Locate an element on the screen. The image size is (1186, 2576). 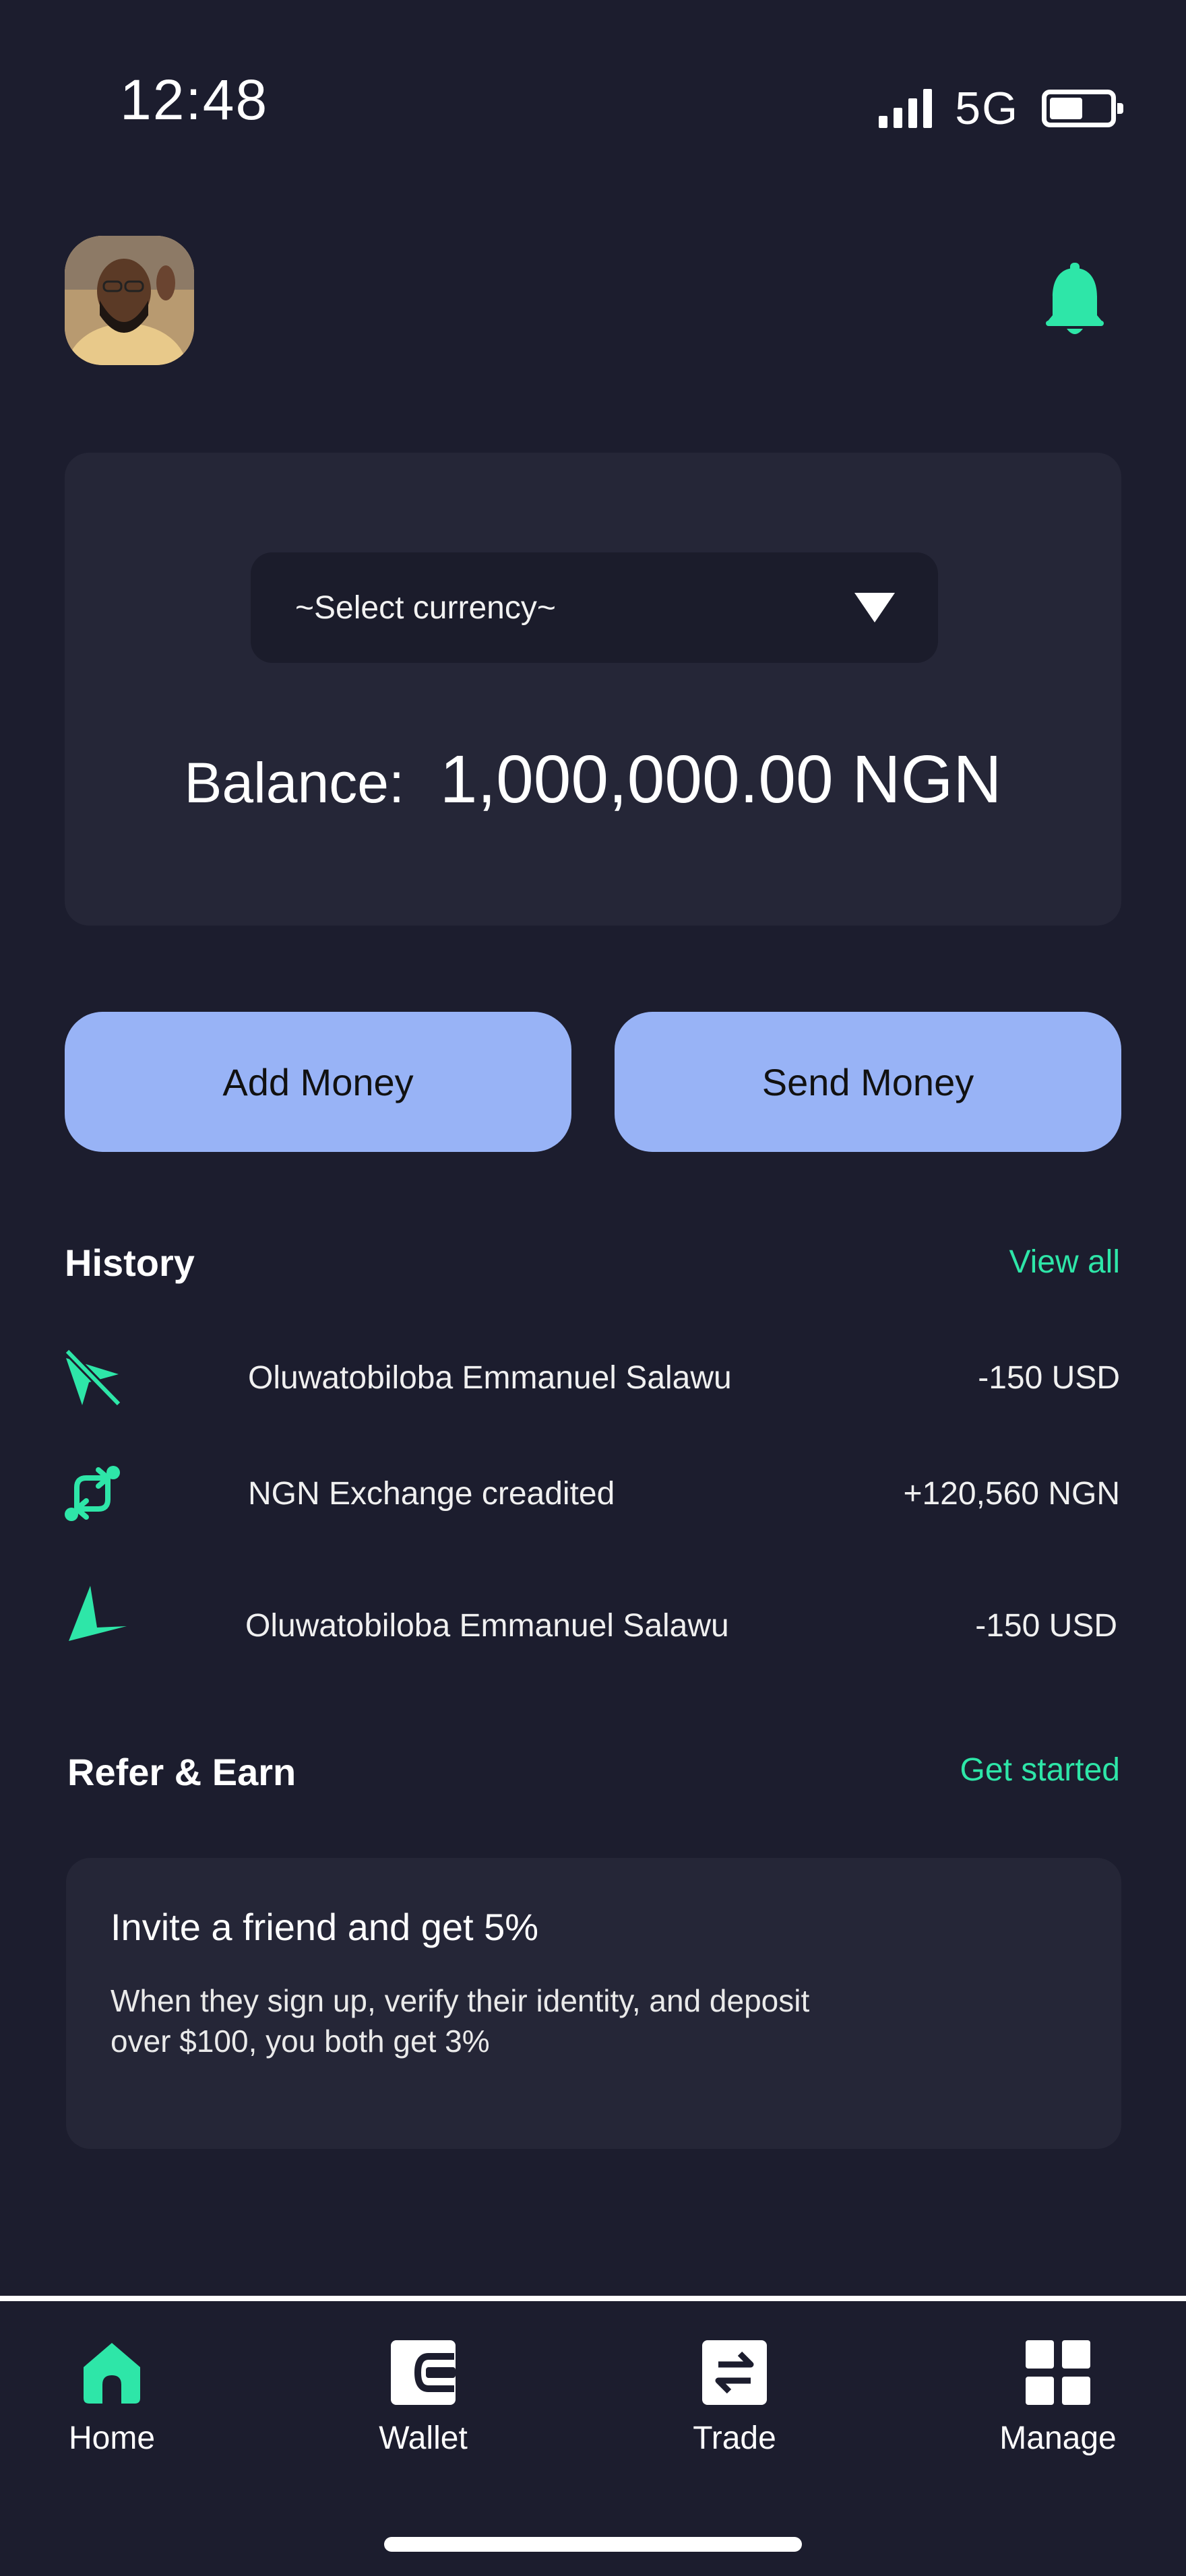
currency-select-label: ~Select currency~ is located at coordinates (425, 608).